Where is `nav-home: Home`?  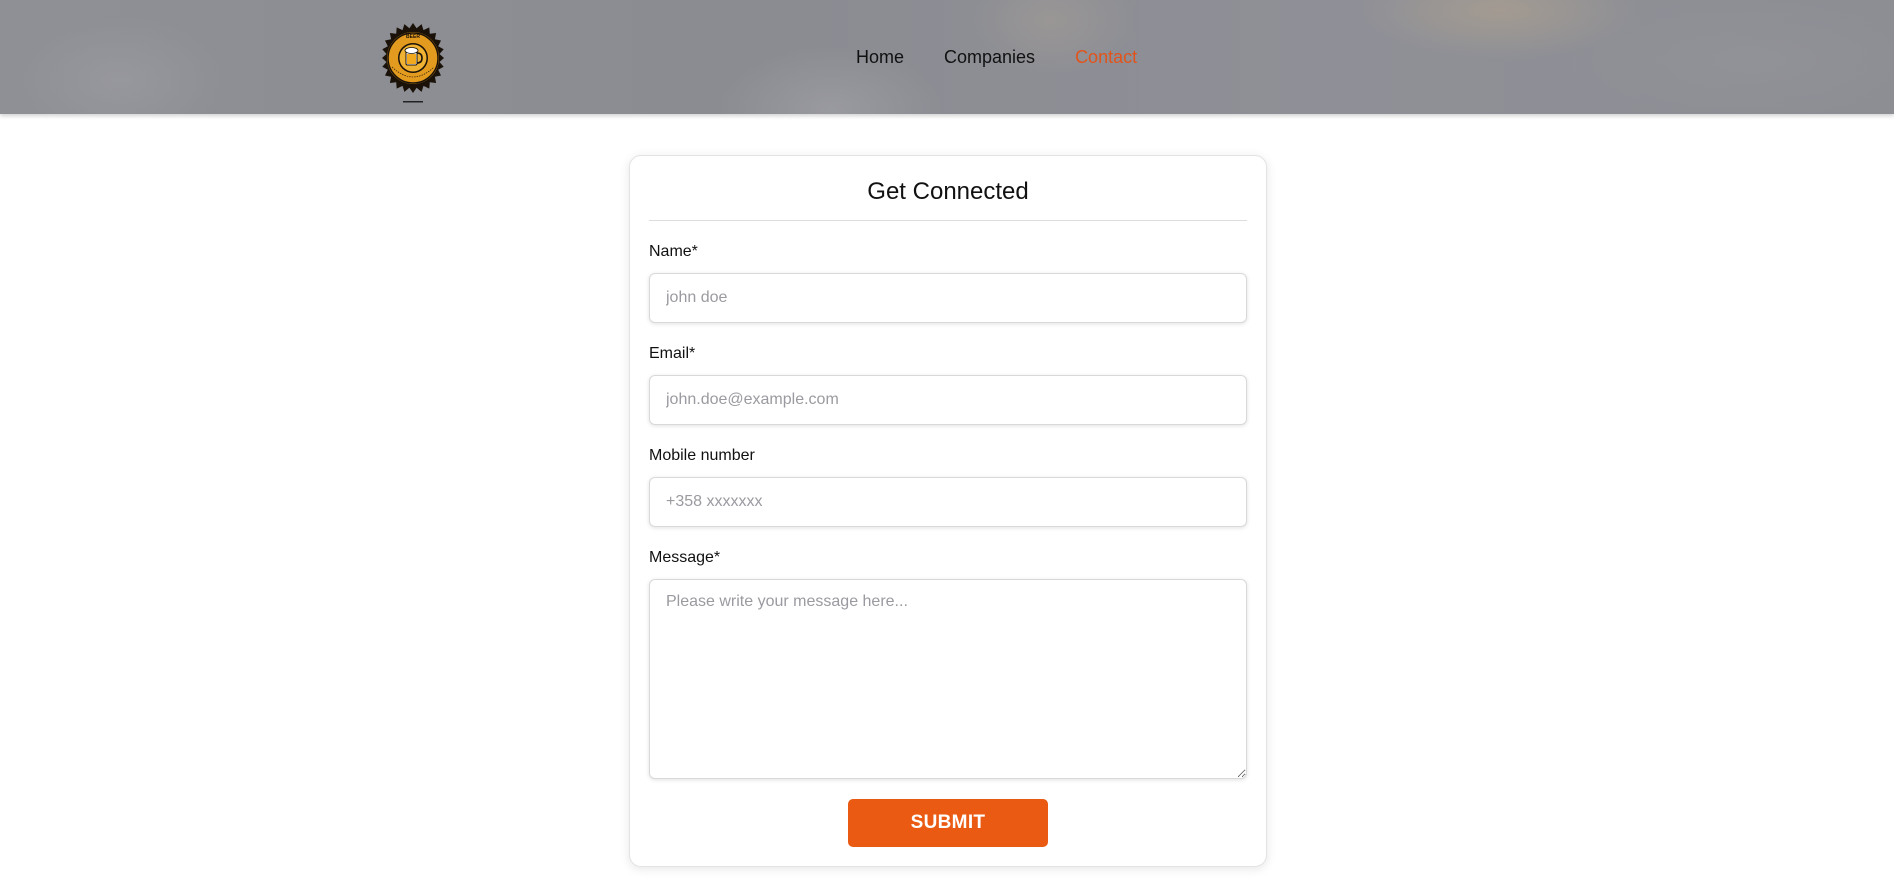
nav-home: Home is located at coordinates (880, 57).